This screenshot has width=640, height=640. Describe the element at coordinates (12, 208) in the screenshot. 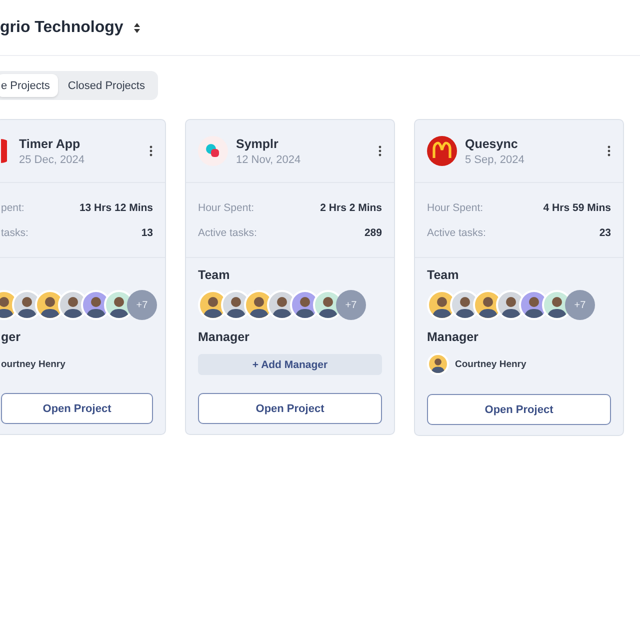

I see `stat-label: pent:` at that location.